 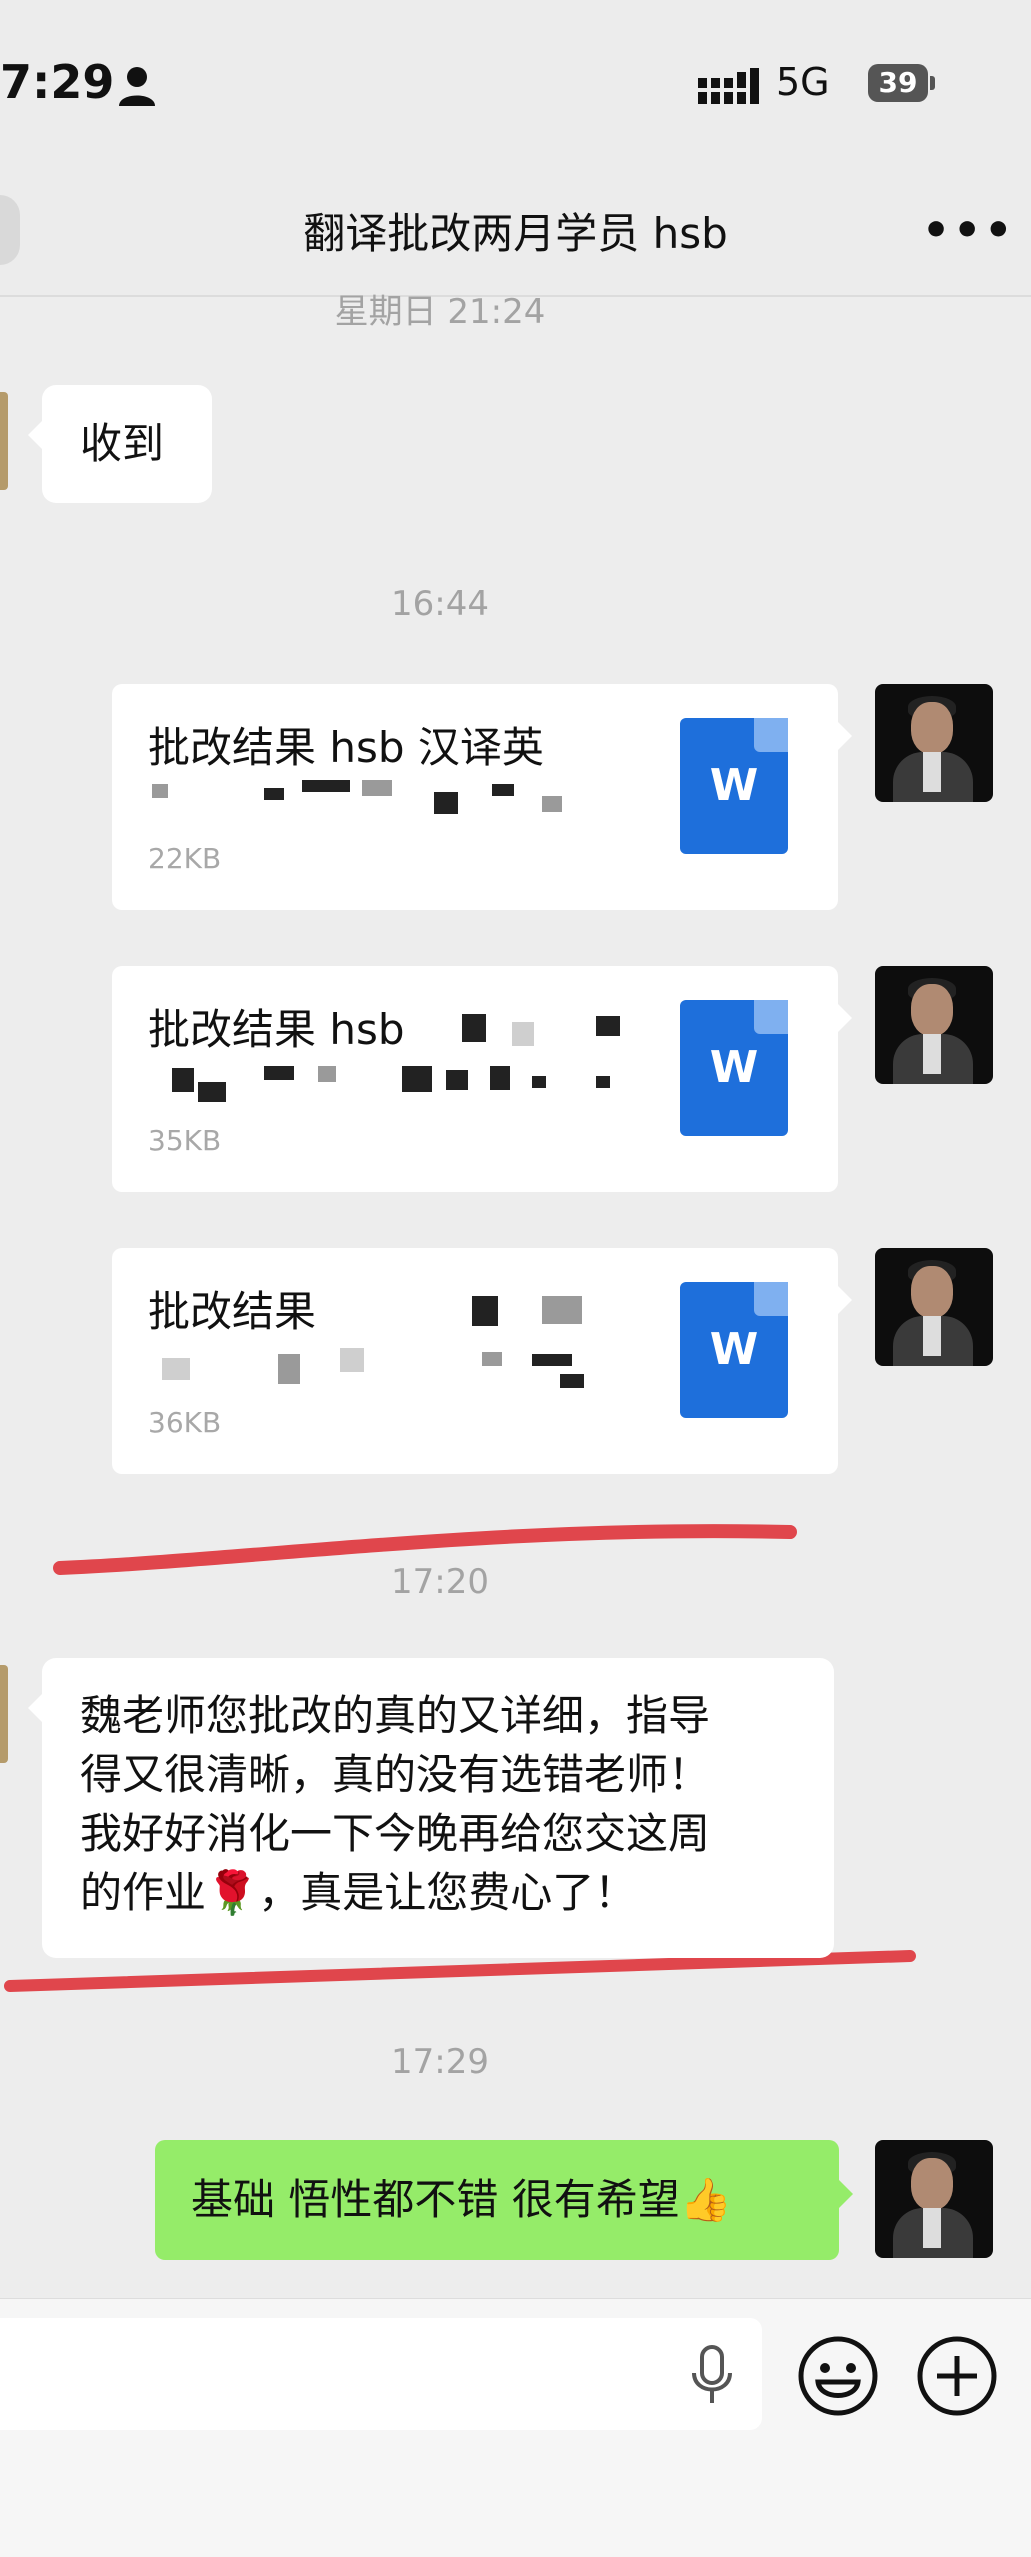 What do you see at coordinates (346, 747) in the screenshot?
I see `file-name: 批改结果 hsb 汉译英` at bounding box center [346, 747].